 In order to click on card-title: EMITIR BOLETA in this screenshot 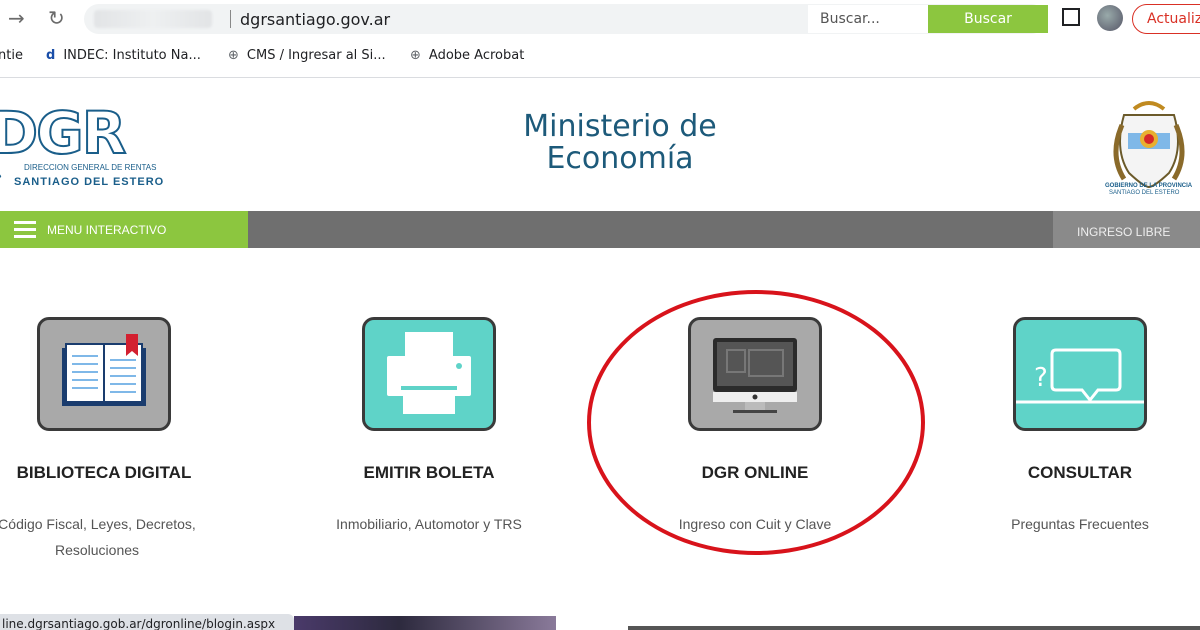, I will do `click(429, 473)`.